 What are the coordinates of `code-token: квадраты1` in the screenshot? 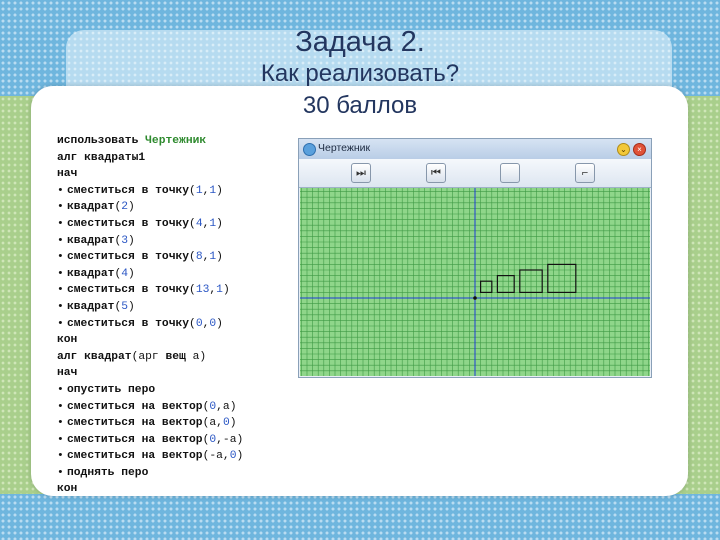 It's located at (115, 157).